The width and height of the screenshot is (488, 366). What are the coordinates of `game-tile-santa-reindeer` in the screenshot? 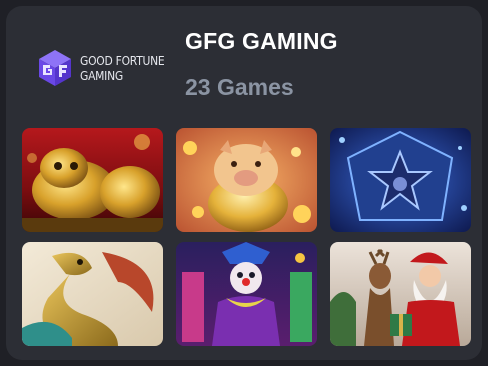 It's located at (400, 294).